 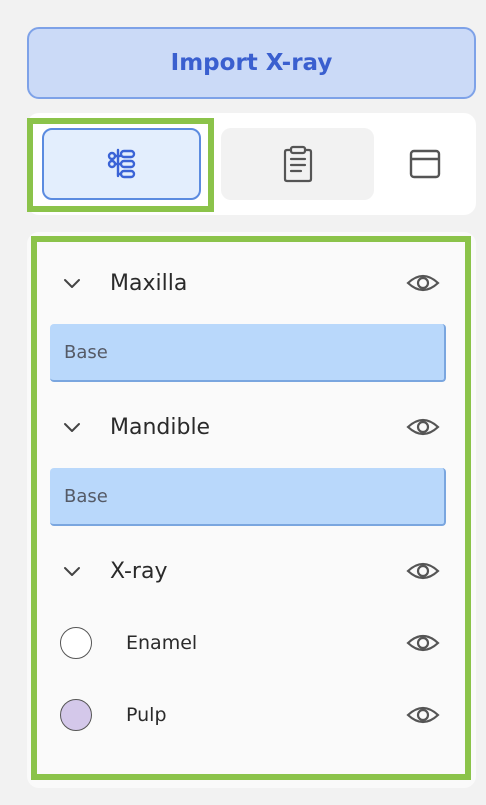 I want to click on layer-group-label: Mandible, so click(x=160, y=427).